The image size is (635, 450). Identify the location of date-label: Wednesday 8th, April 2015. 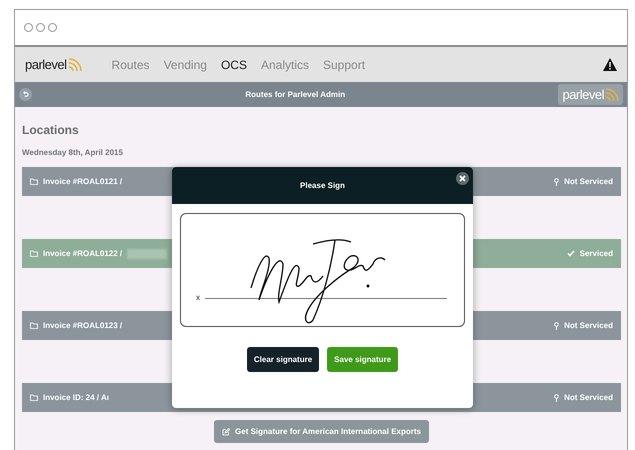
(73, 152).